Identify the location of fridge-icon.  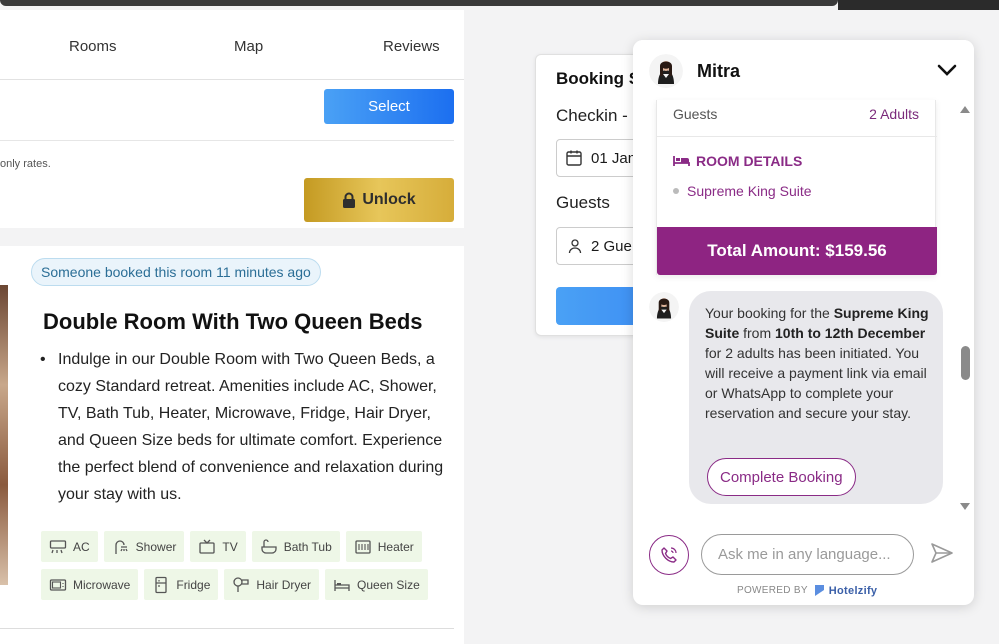
(161, 584).